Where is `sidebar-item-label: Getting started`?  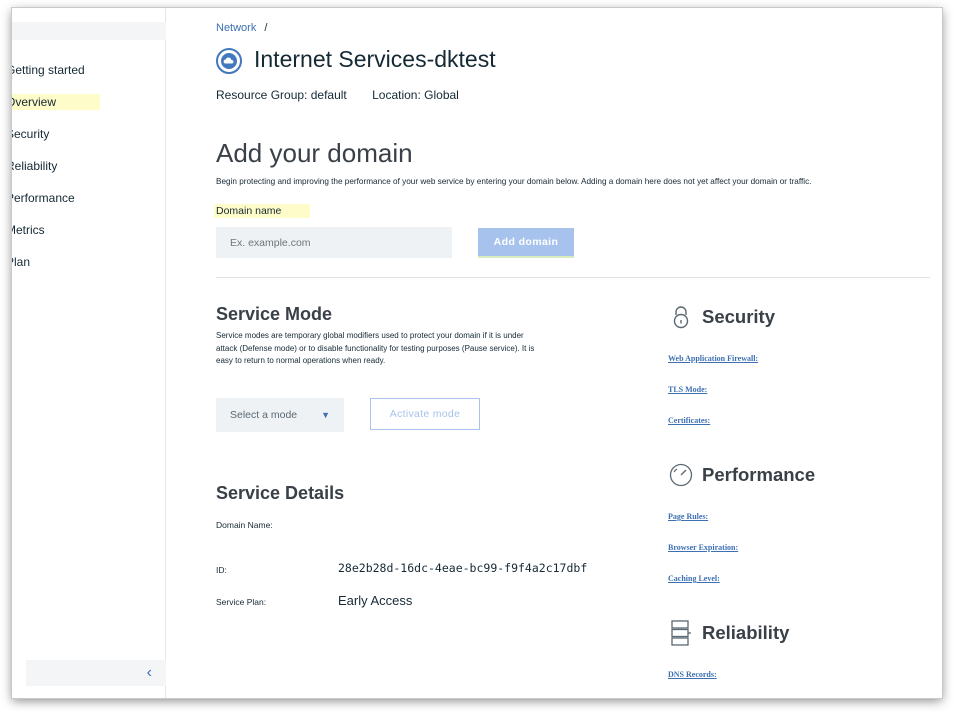
sidebar-item-label: Getting started is located at coordinates (48, 70).